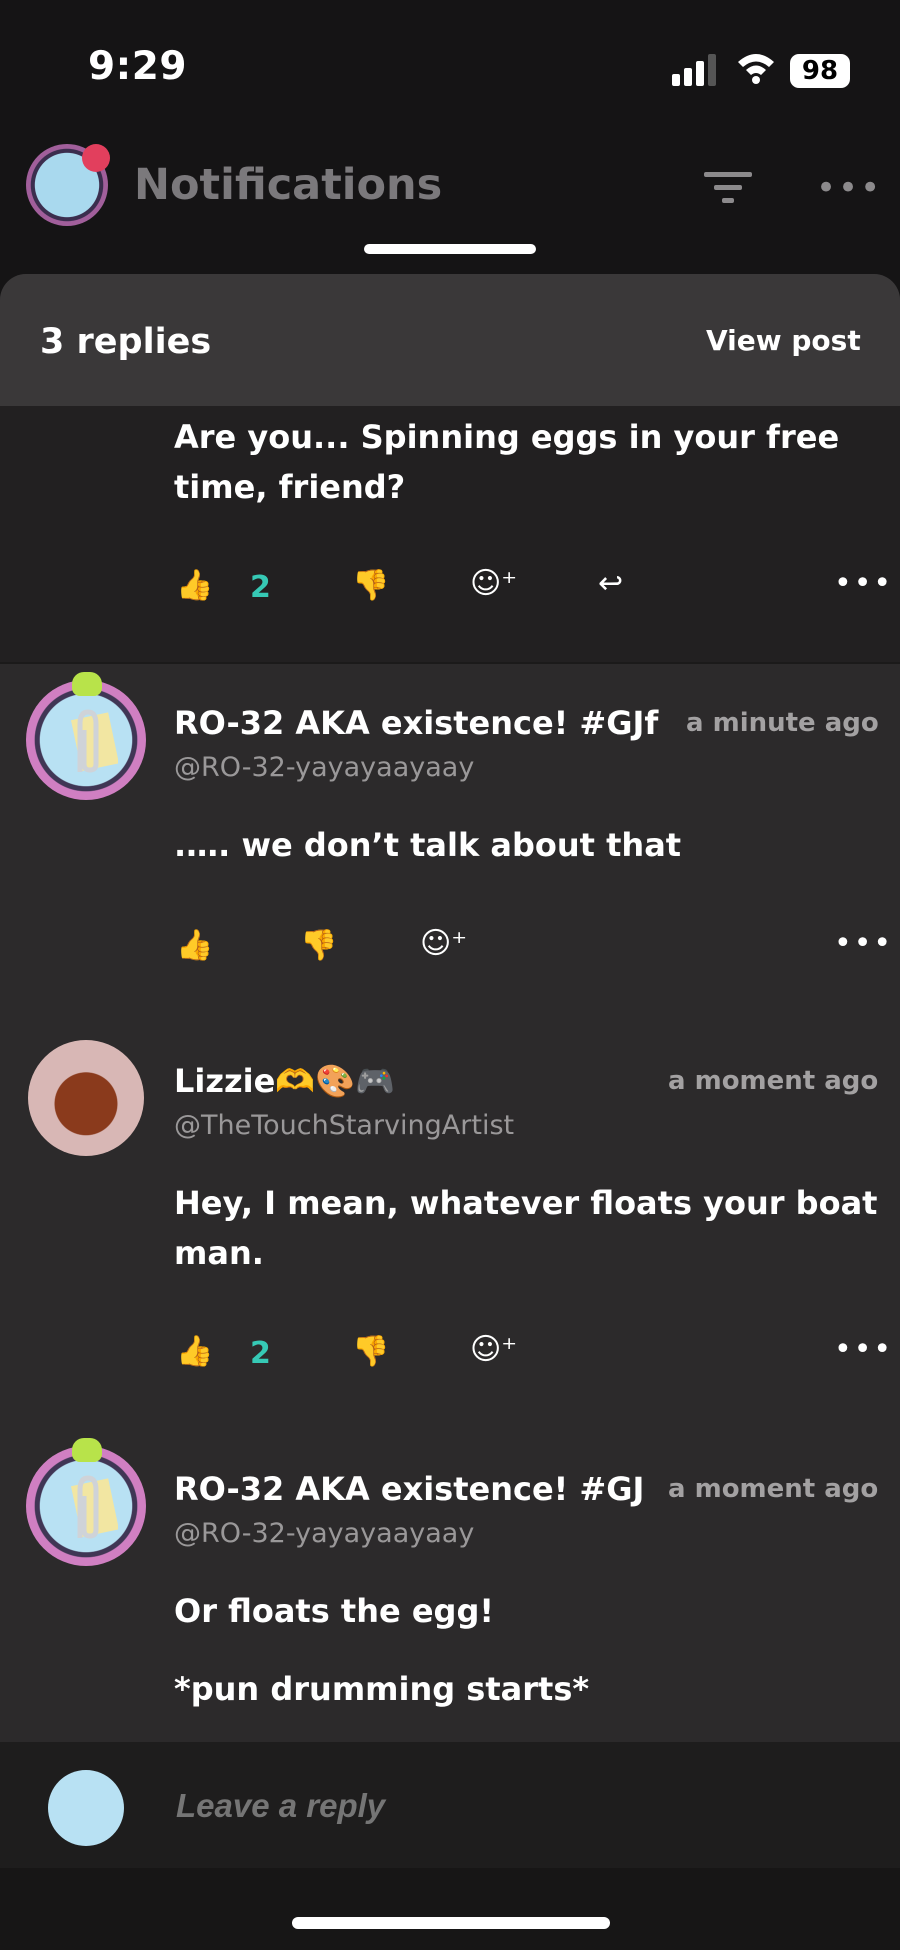 This screenshot has width=900, height=1950. What do you see at coordinates (610, 583) in the screenshot?
I see `reply-icon: ↩` at bounding box center [610, 583].